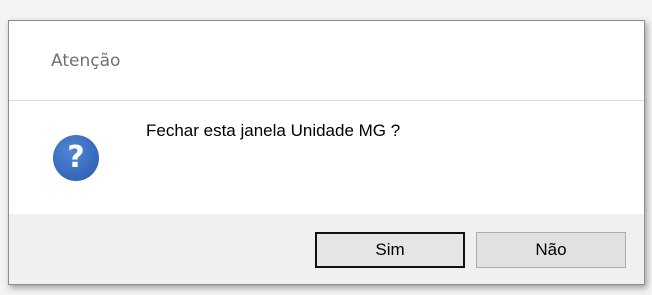 The height and width of the screenshot is (295, 652). Describe the element at coordinates (390, 250) in the screenshot. I see `yes-button: Sim` at that location.